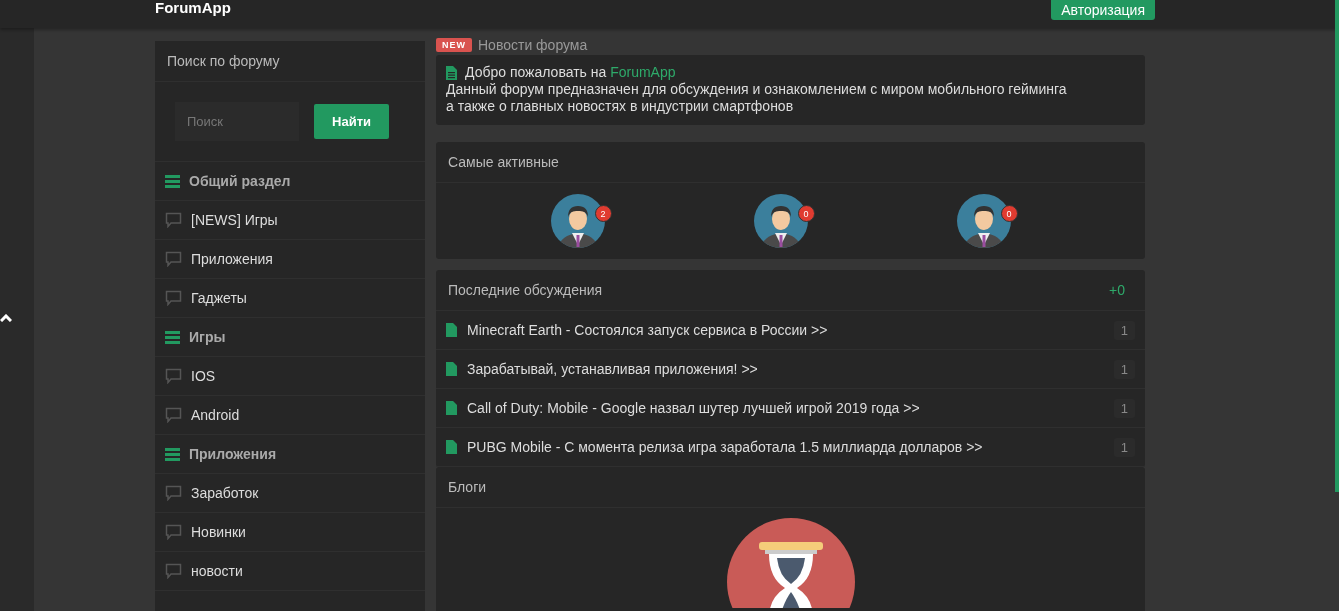  Describe the element at coordinates (785, 408) in the screenshot. I see `topic-link: Call of Duty: Mobile - Google назвал шутер лучшей игрой 2019 года >>` at that location.